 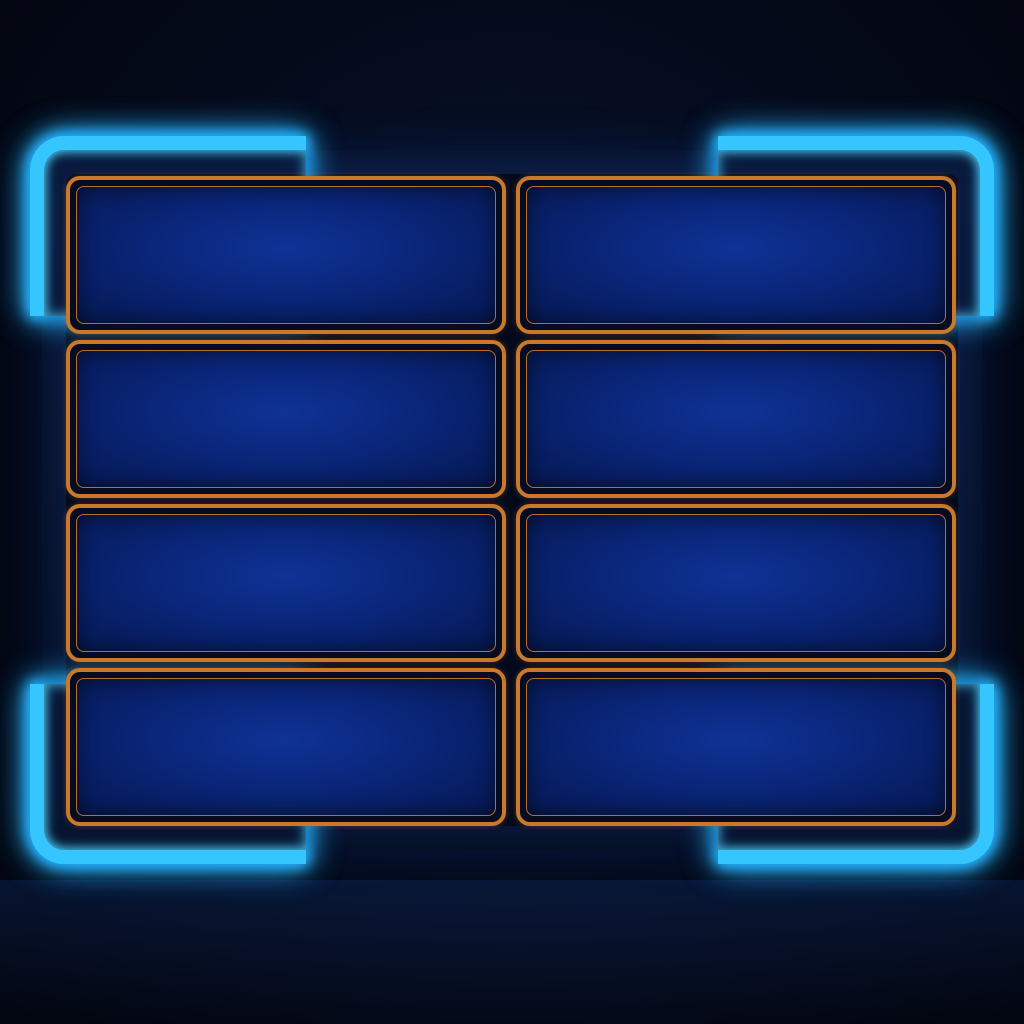 I want to click on answer-tile-6-label, so click(x=736, y=583).